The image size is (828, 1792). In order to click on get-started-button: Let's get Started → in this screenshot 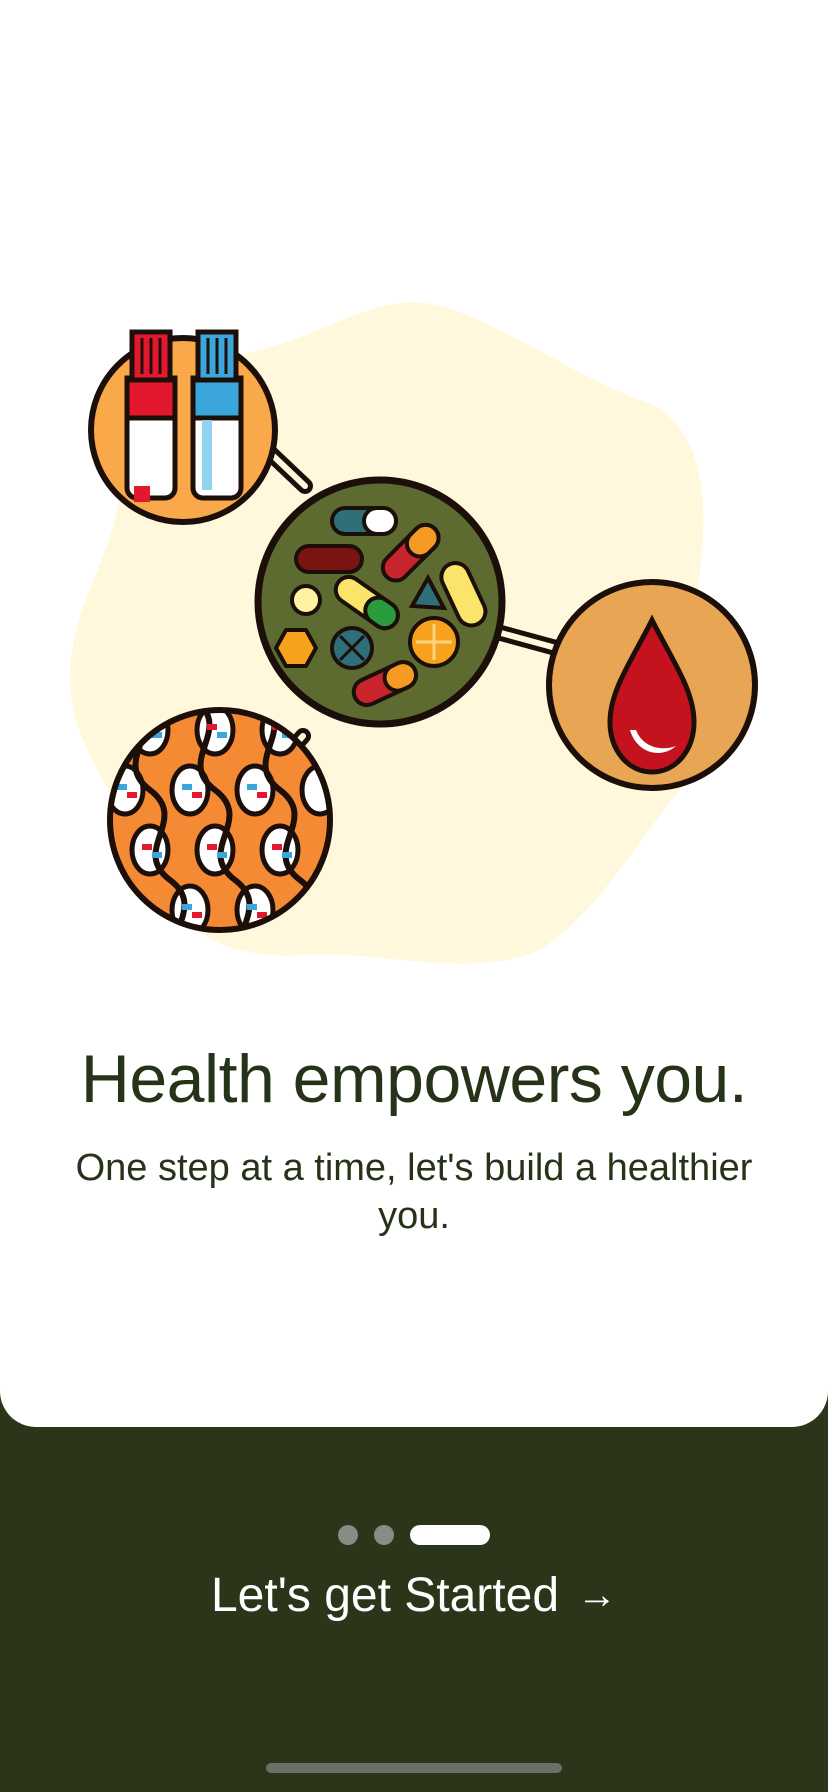, I will do `click(414, 1595)`.